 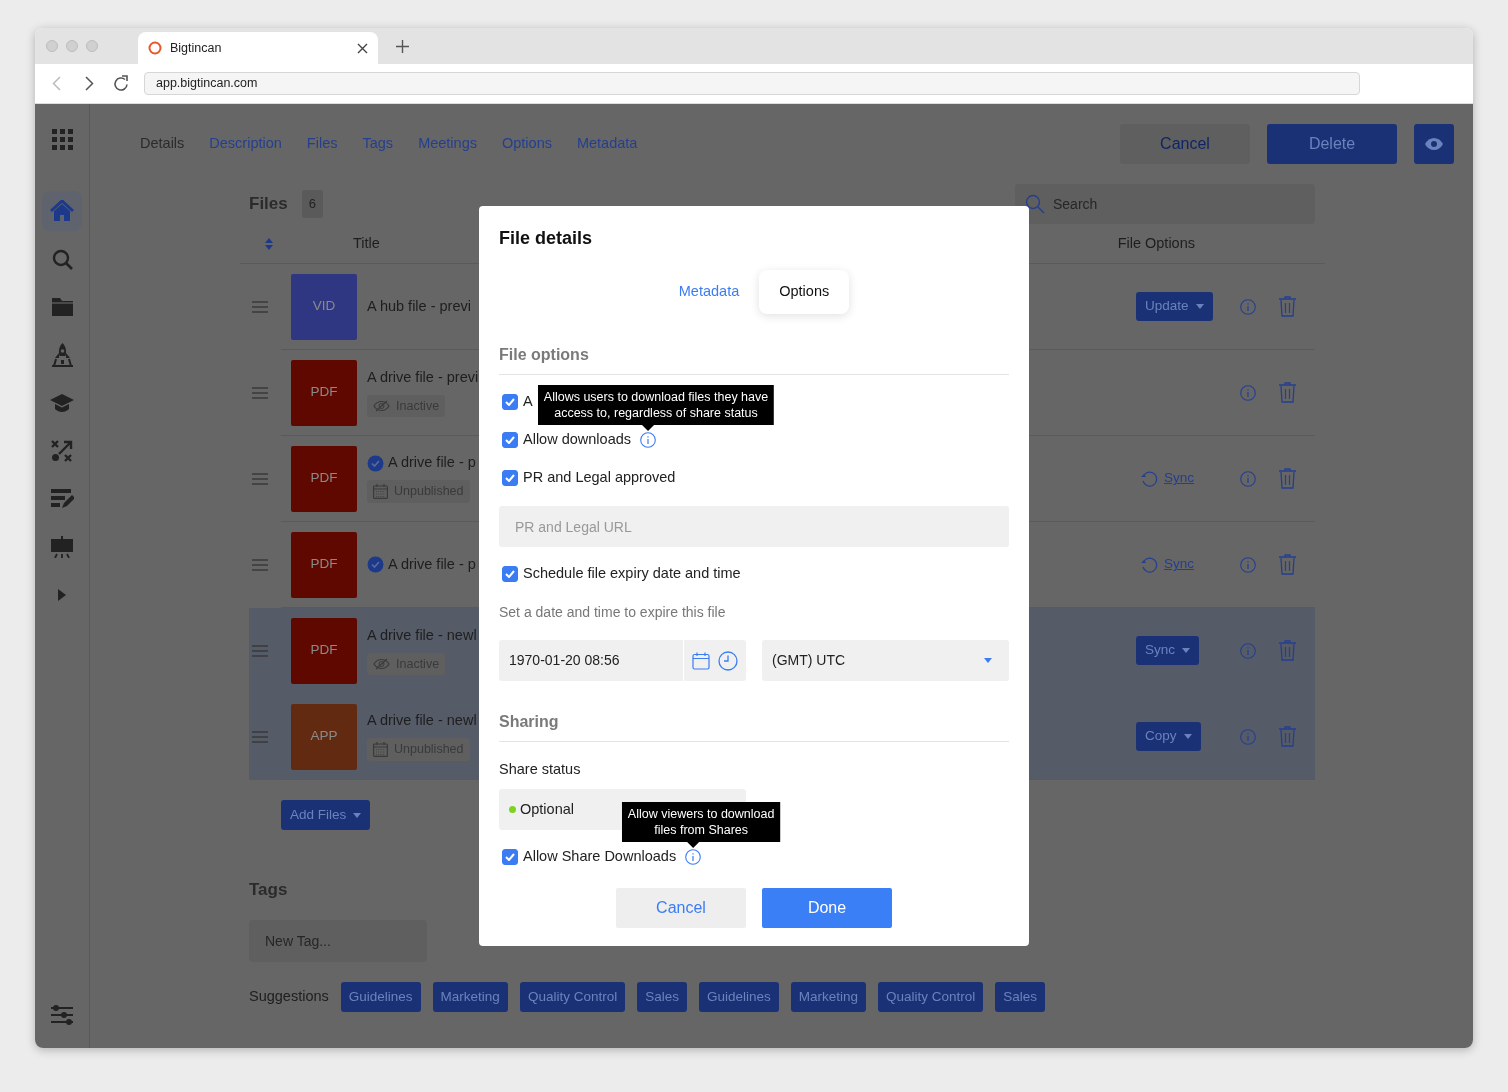 I want to click on column-header: Title, so click(x=366, y=243).